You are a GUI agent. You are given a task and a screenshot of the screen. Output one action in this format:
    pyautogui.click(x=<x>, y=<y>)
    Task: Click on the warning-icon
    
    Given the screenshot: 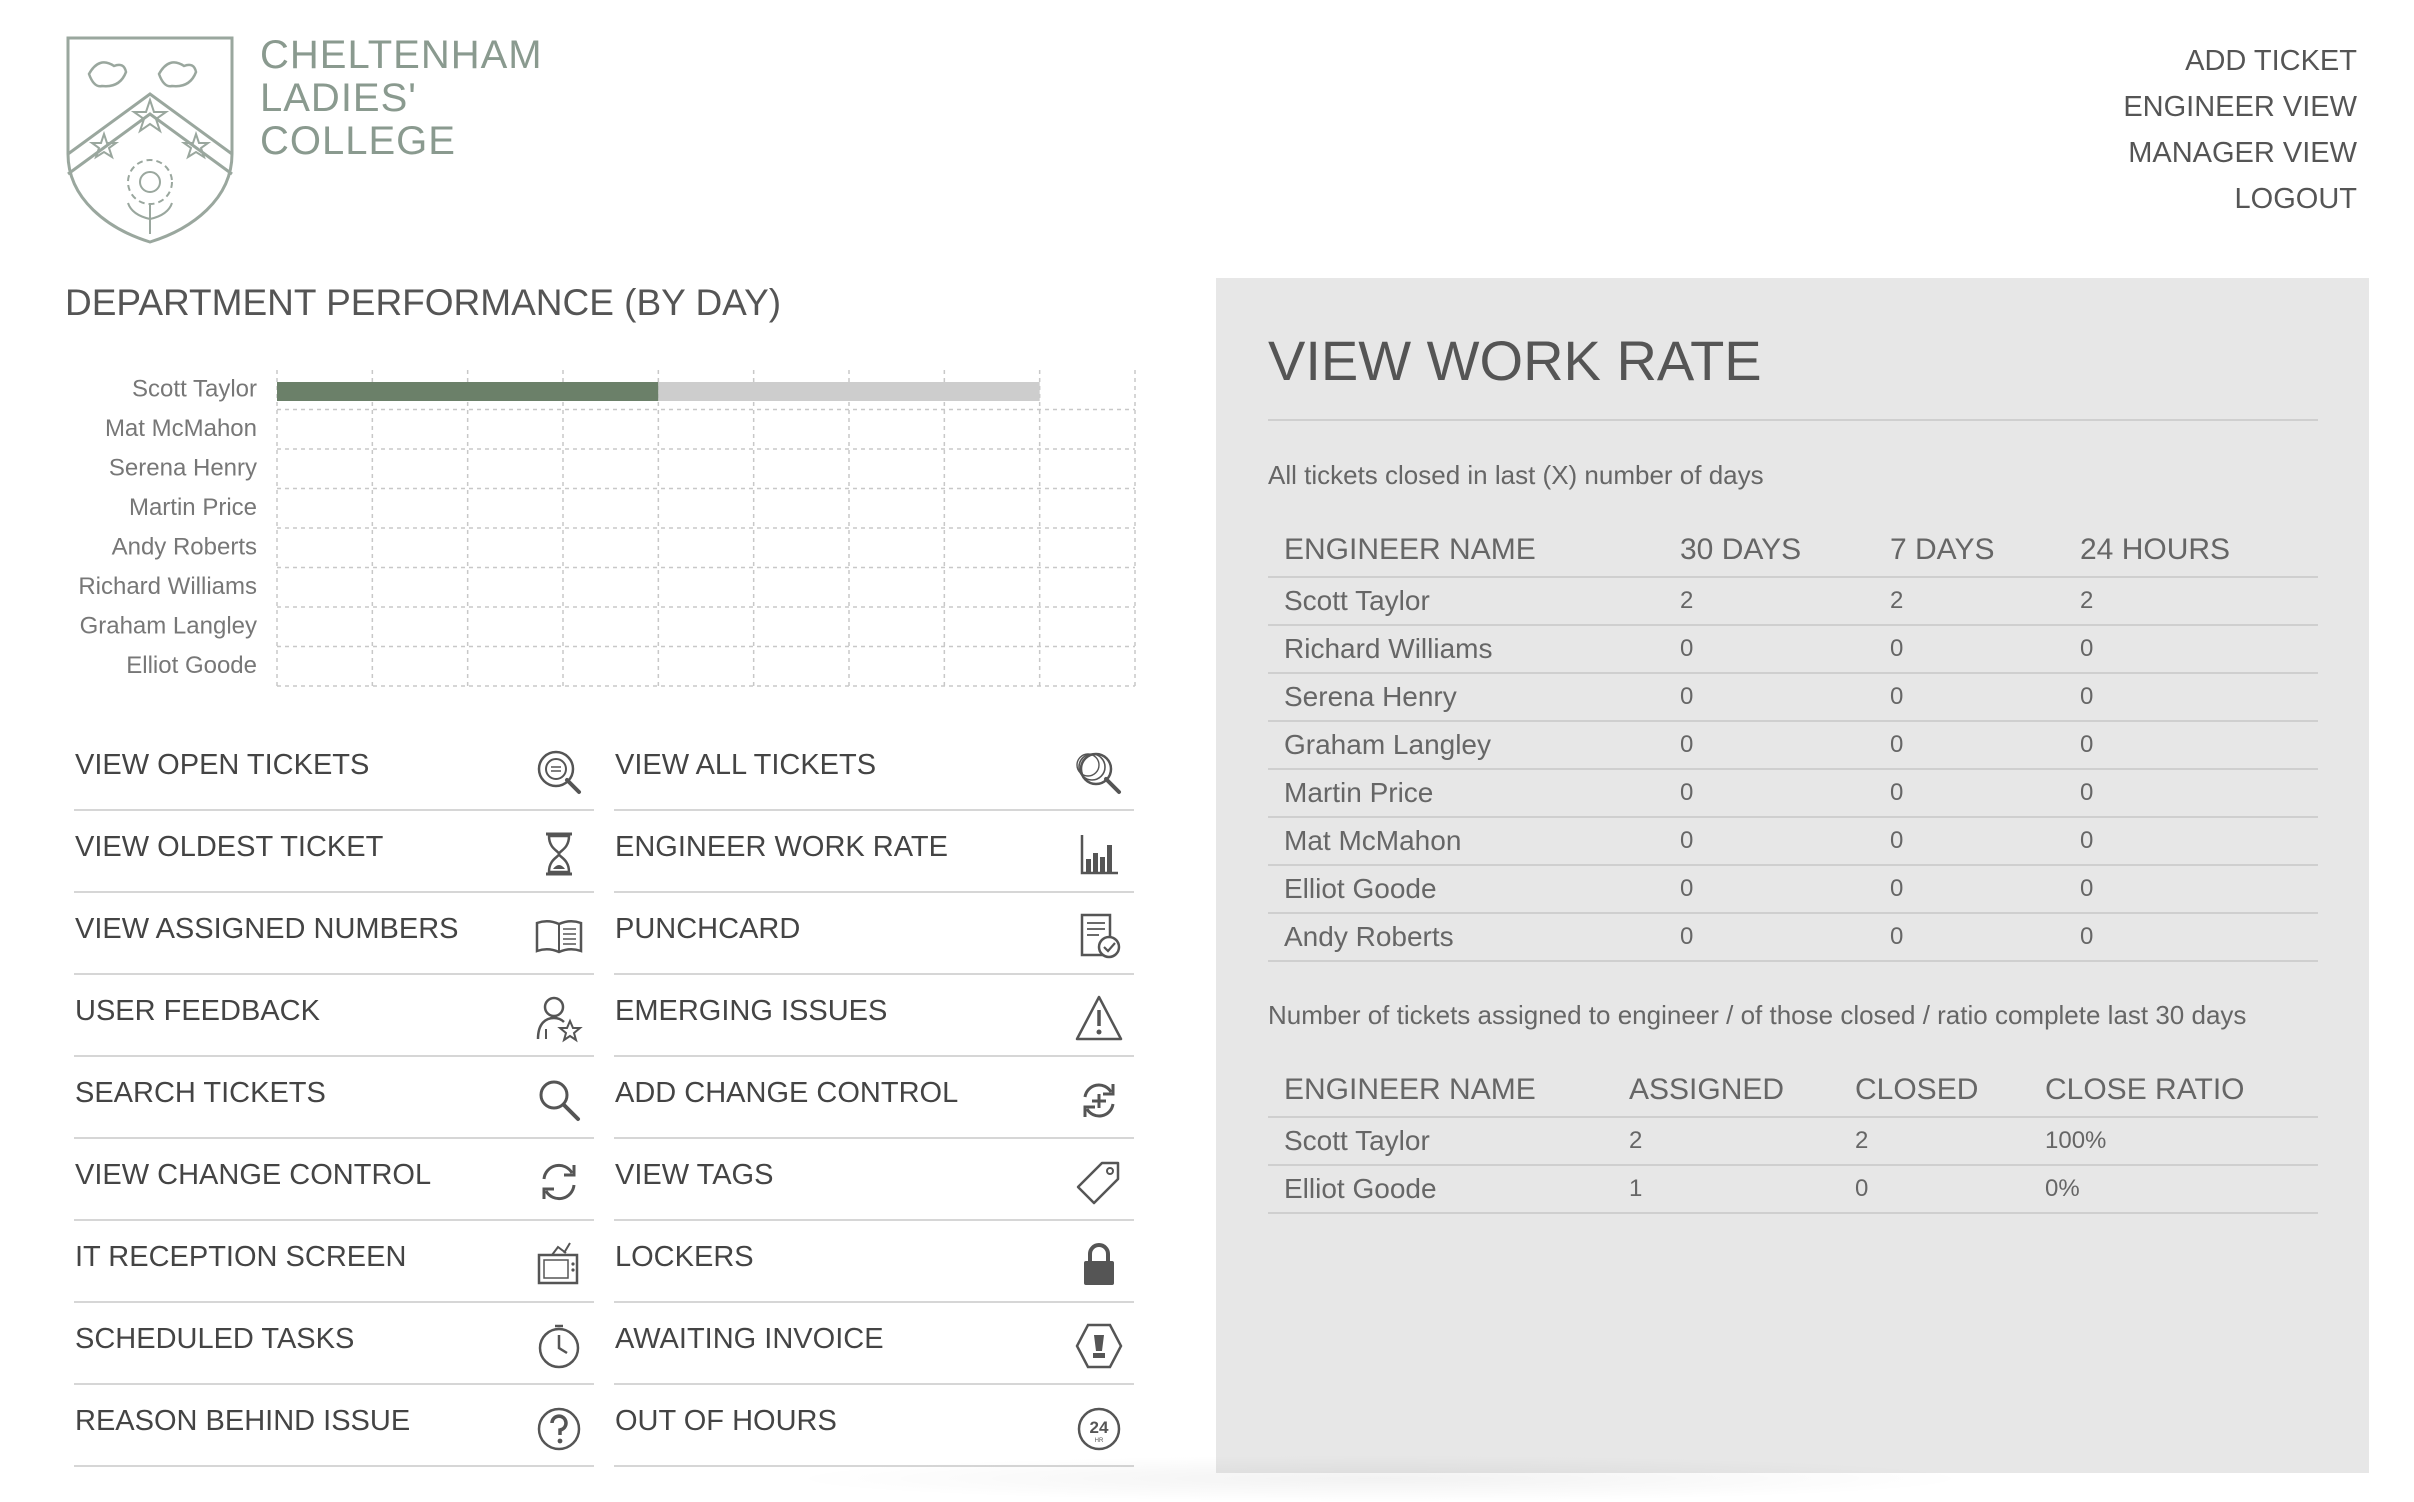 What is the action you would take?
    pyautogui.click(x=1099, y=1018)
    